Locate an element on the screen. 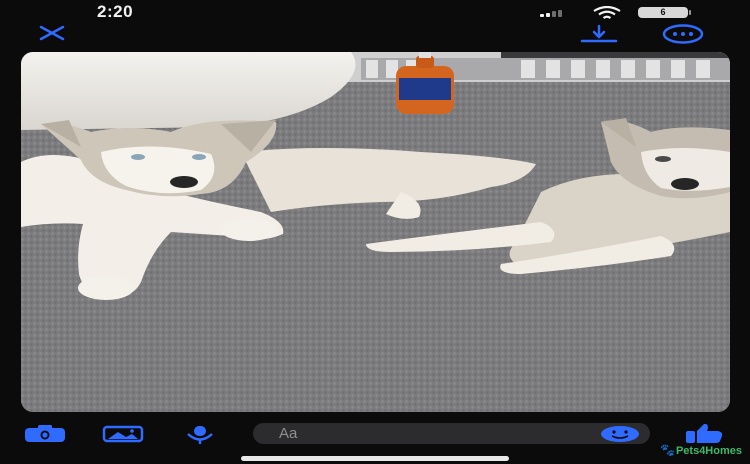 The width and height of the screenshot is (750, 464). microphone-icon is located at coordinates (200, 435).